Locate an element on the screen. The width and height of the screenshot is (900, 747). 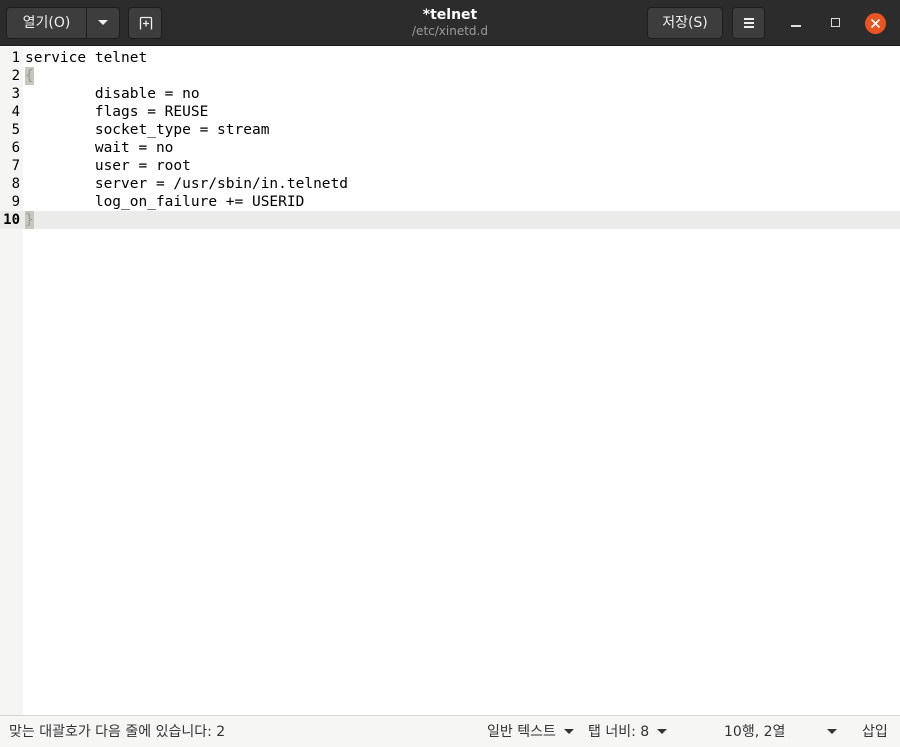
line-number: 5 is located at coordinates (15, 130).